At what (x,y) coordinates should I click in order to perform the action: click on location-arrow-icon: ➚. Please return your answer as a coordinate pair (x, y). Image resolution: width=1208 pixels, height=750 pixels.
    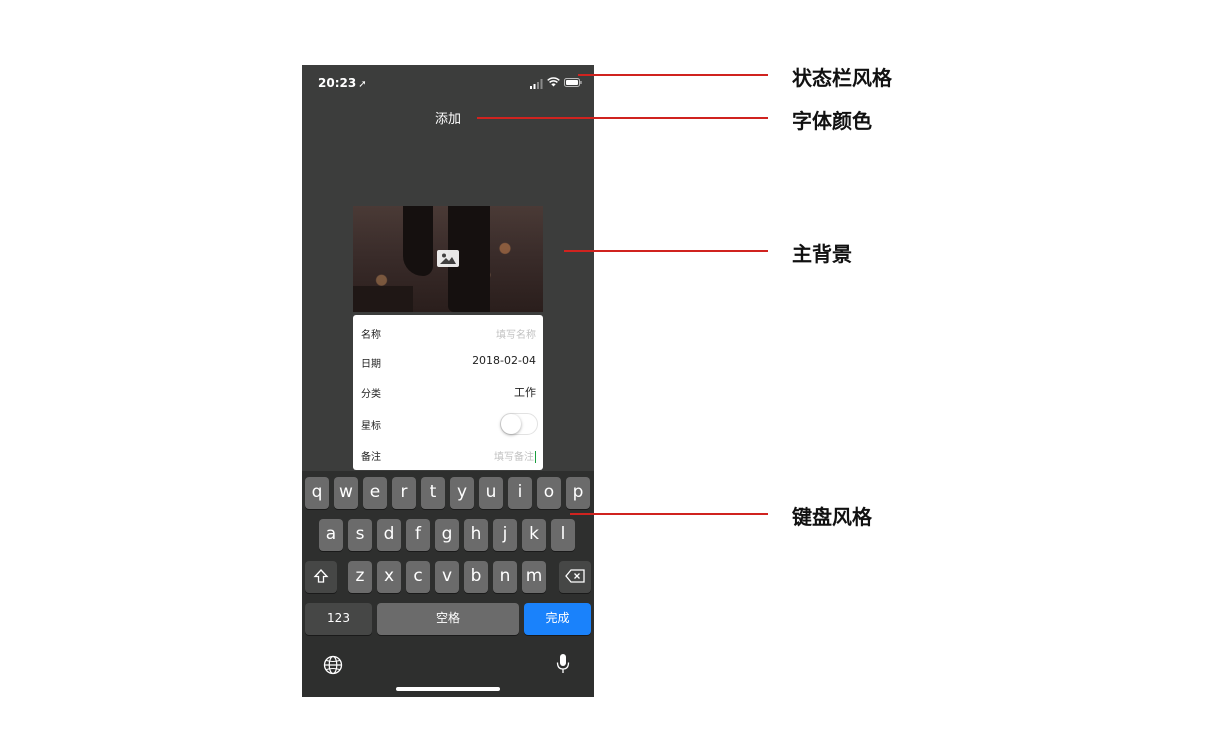
    Looking at the image, I should click on (362, 84).